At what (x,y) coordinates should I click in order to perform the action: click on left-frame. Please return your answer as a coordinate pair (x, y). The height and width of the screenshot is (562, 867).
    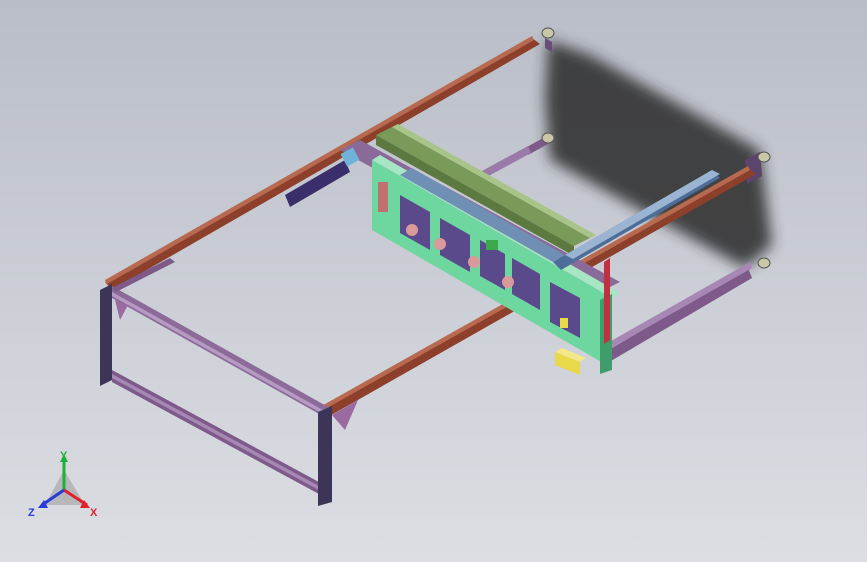
    Looking at the image, I should click on (229, 382).